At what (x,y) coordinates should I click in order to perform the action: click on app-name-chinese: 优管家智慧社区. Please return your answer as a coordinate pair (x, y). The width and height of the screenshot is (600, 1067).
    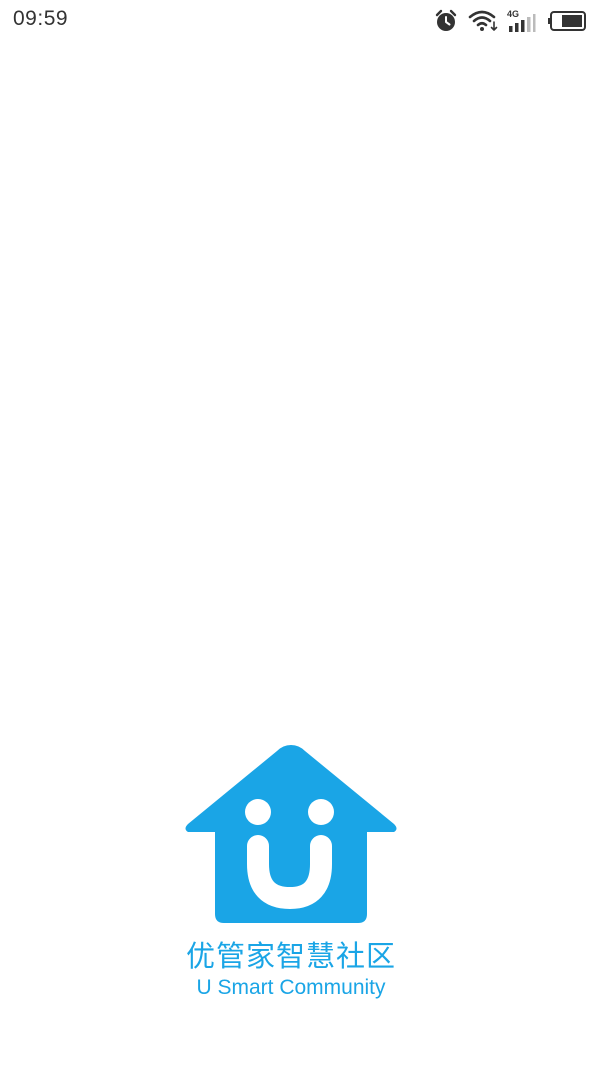
    Looking at the image, I should click on (290, 956).